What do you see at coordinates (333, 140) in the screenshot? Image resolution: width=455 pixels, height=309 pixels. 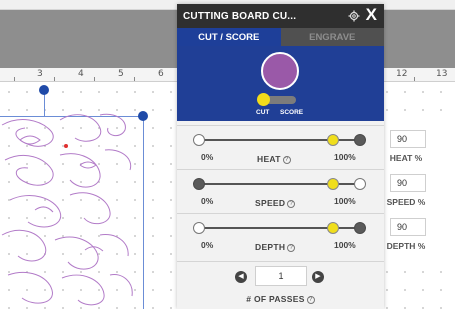 I see `heat-value-knob` at bounding box center [333, 140].